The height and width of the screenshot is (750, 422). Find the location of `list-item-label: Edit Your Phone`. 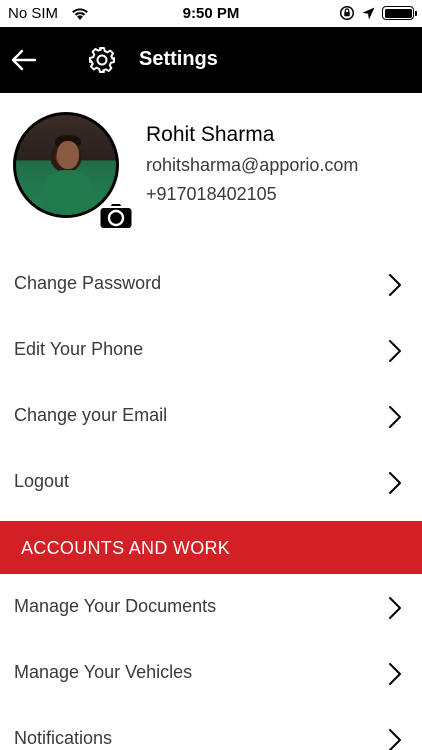

list-item-label: Edit Your Phone is located at coordinates (79, 349).